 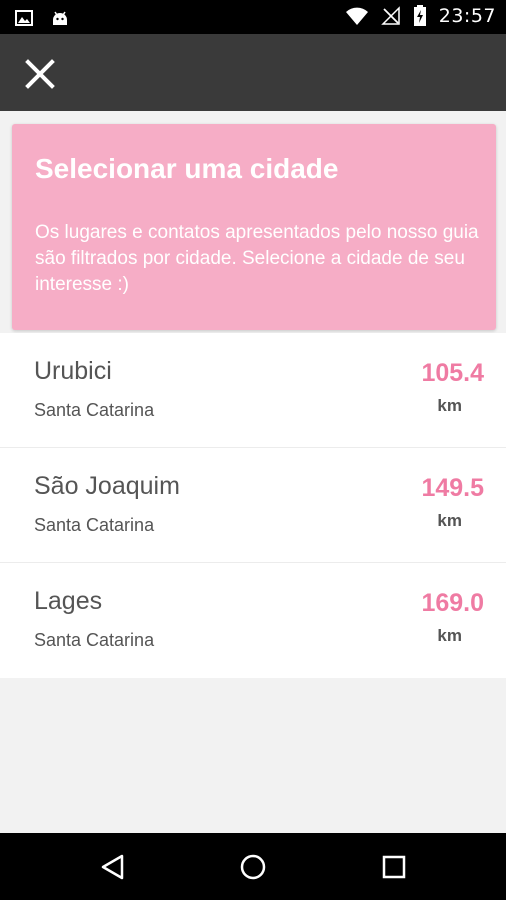 I want to click on city-item-urubici: Urubici Santa Catarina 105.4 km, so click(x=253, y=390).